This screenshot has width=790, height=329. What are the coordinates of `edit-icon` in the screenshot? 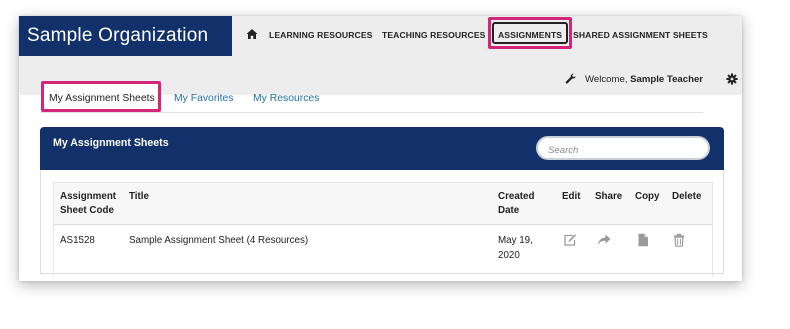 It's located at (570, 240).